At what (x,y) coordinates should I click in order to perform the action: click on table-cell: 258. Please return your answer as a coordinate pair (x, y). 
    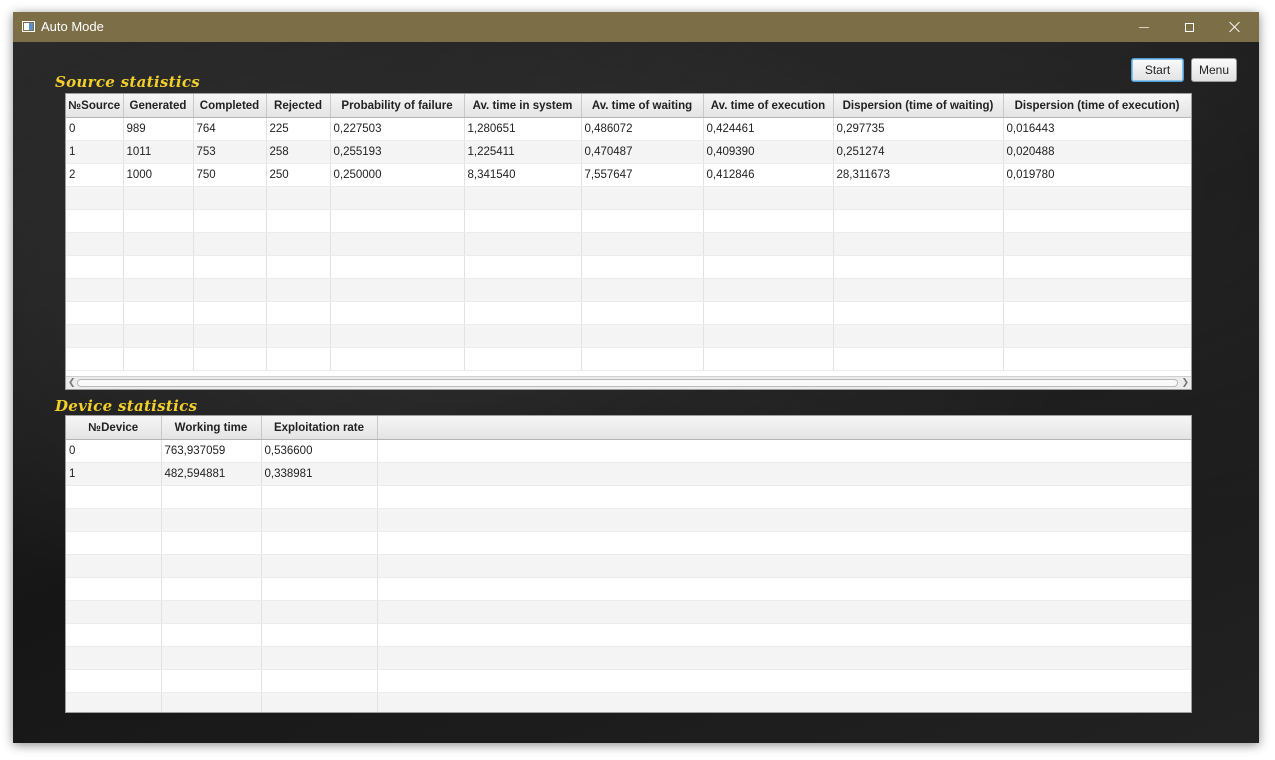
    Looking at the image, I should click on (298, 152).